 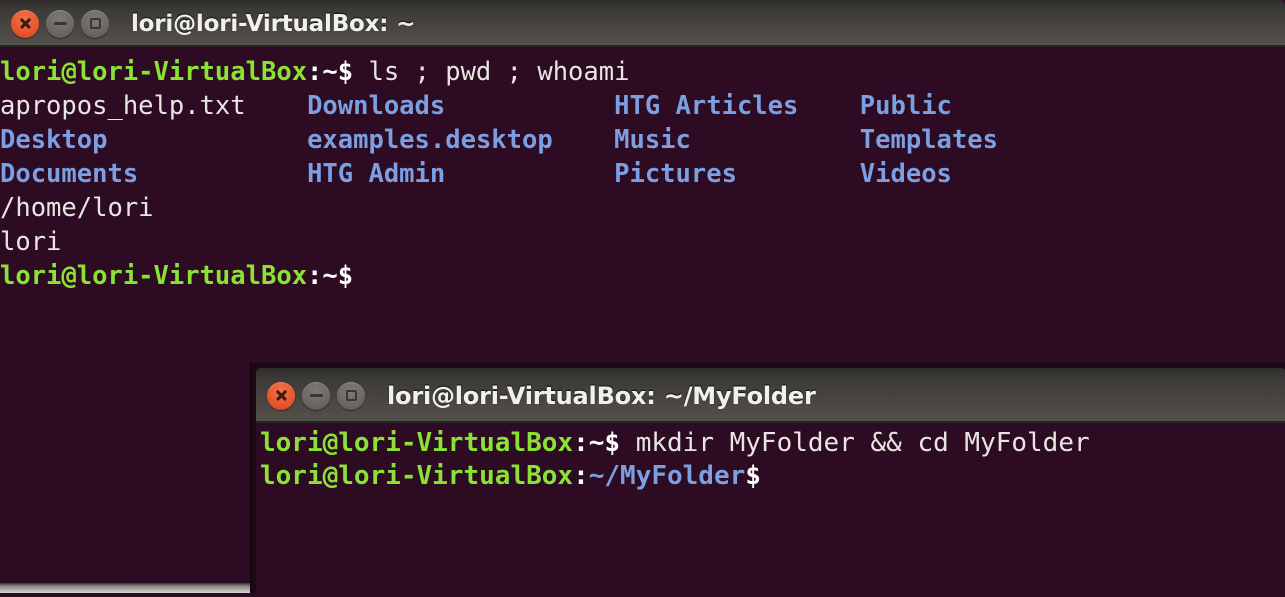 What do you see at coordinates (123, 106) in the screenshot?
I see `ls-entry-file: apropos_help.txt` at bounding box center [123, 106].